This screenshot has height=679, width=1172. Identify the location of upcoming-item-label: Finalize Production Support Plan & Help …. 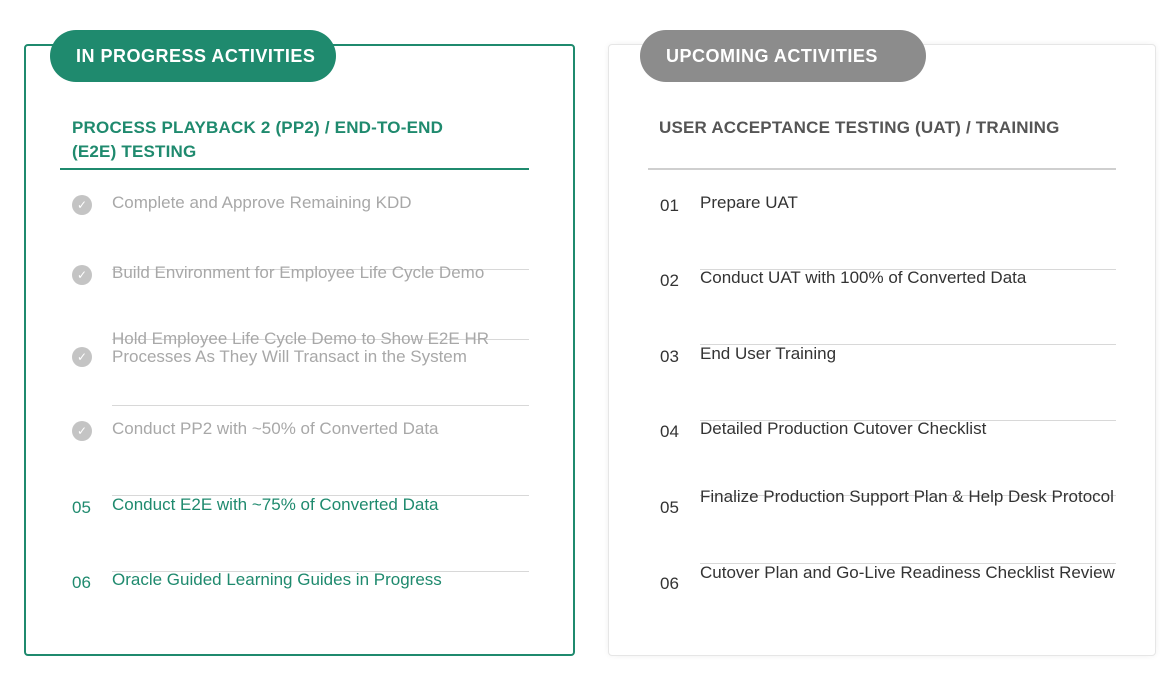
(907, 496).